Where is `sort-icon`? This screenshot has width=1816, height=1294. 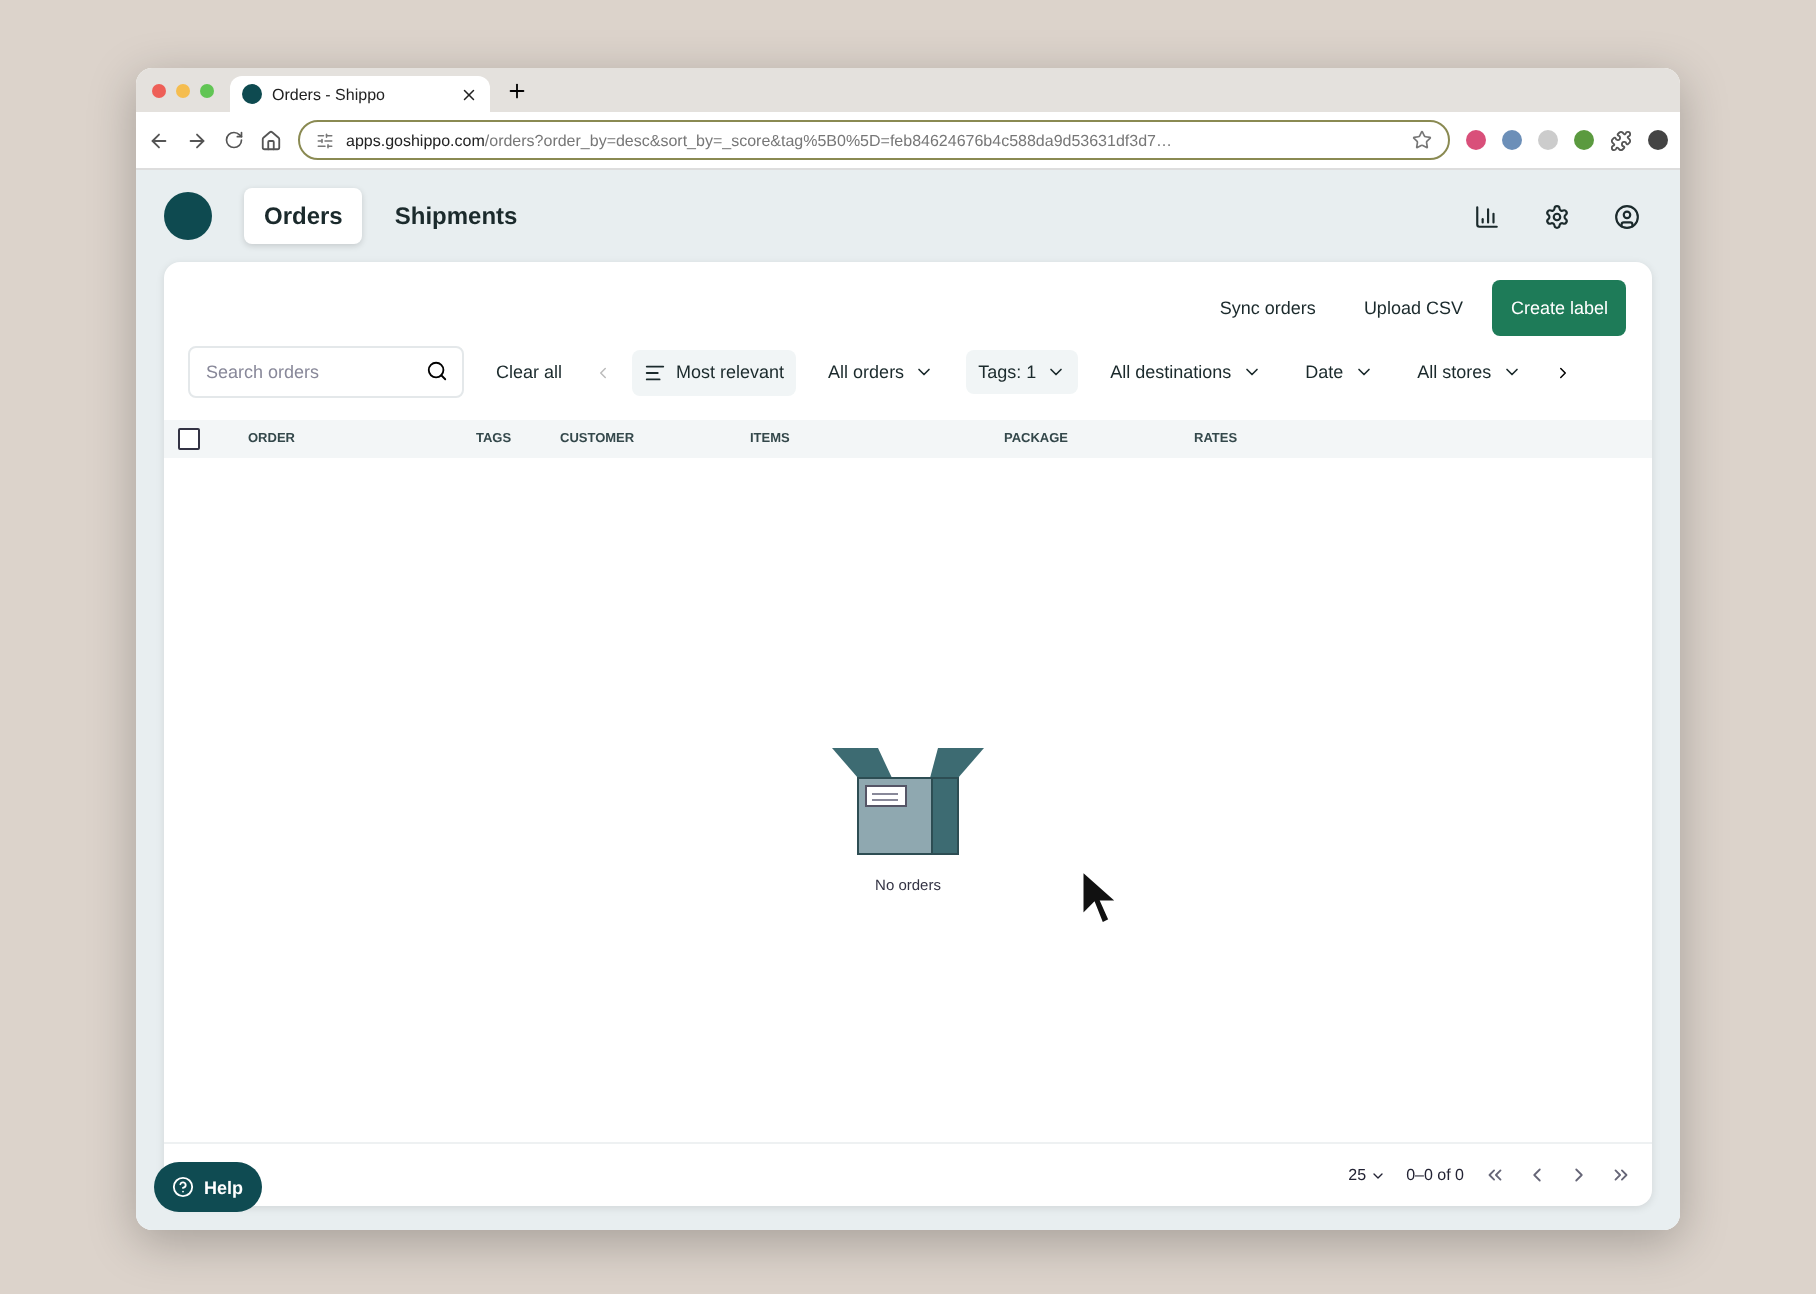
sort-icon is located at coordinates (655, 372).